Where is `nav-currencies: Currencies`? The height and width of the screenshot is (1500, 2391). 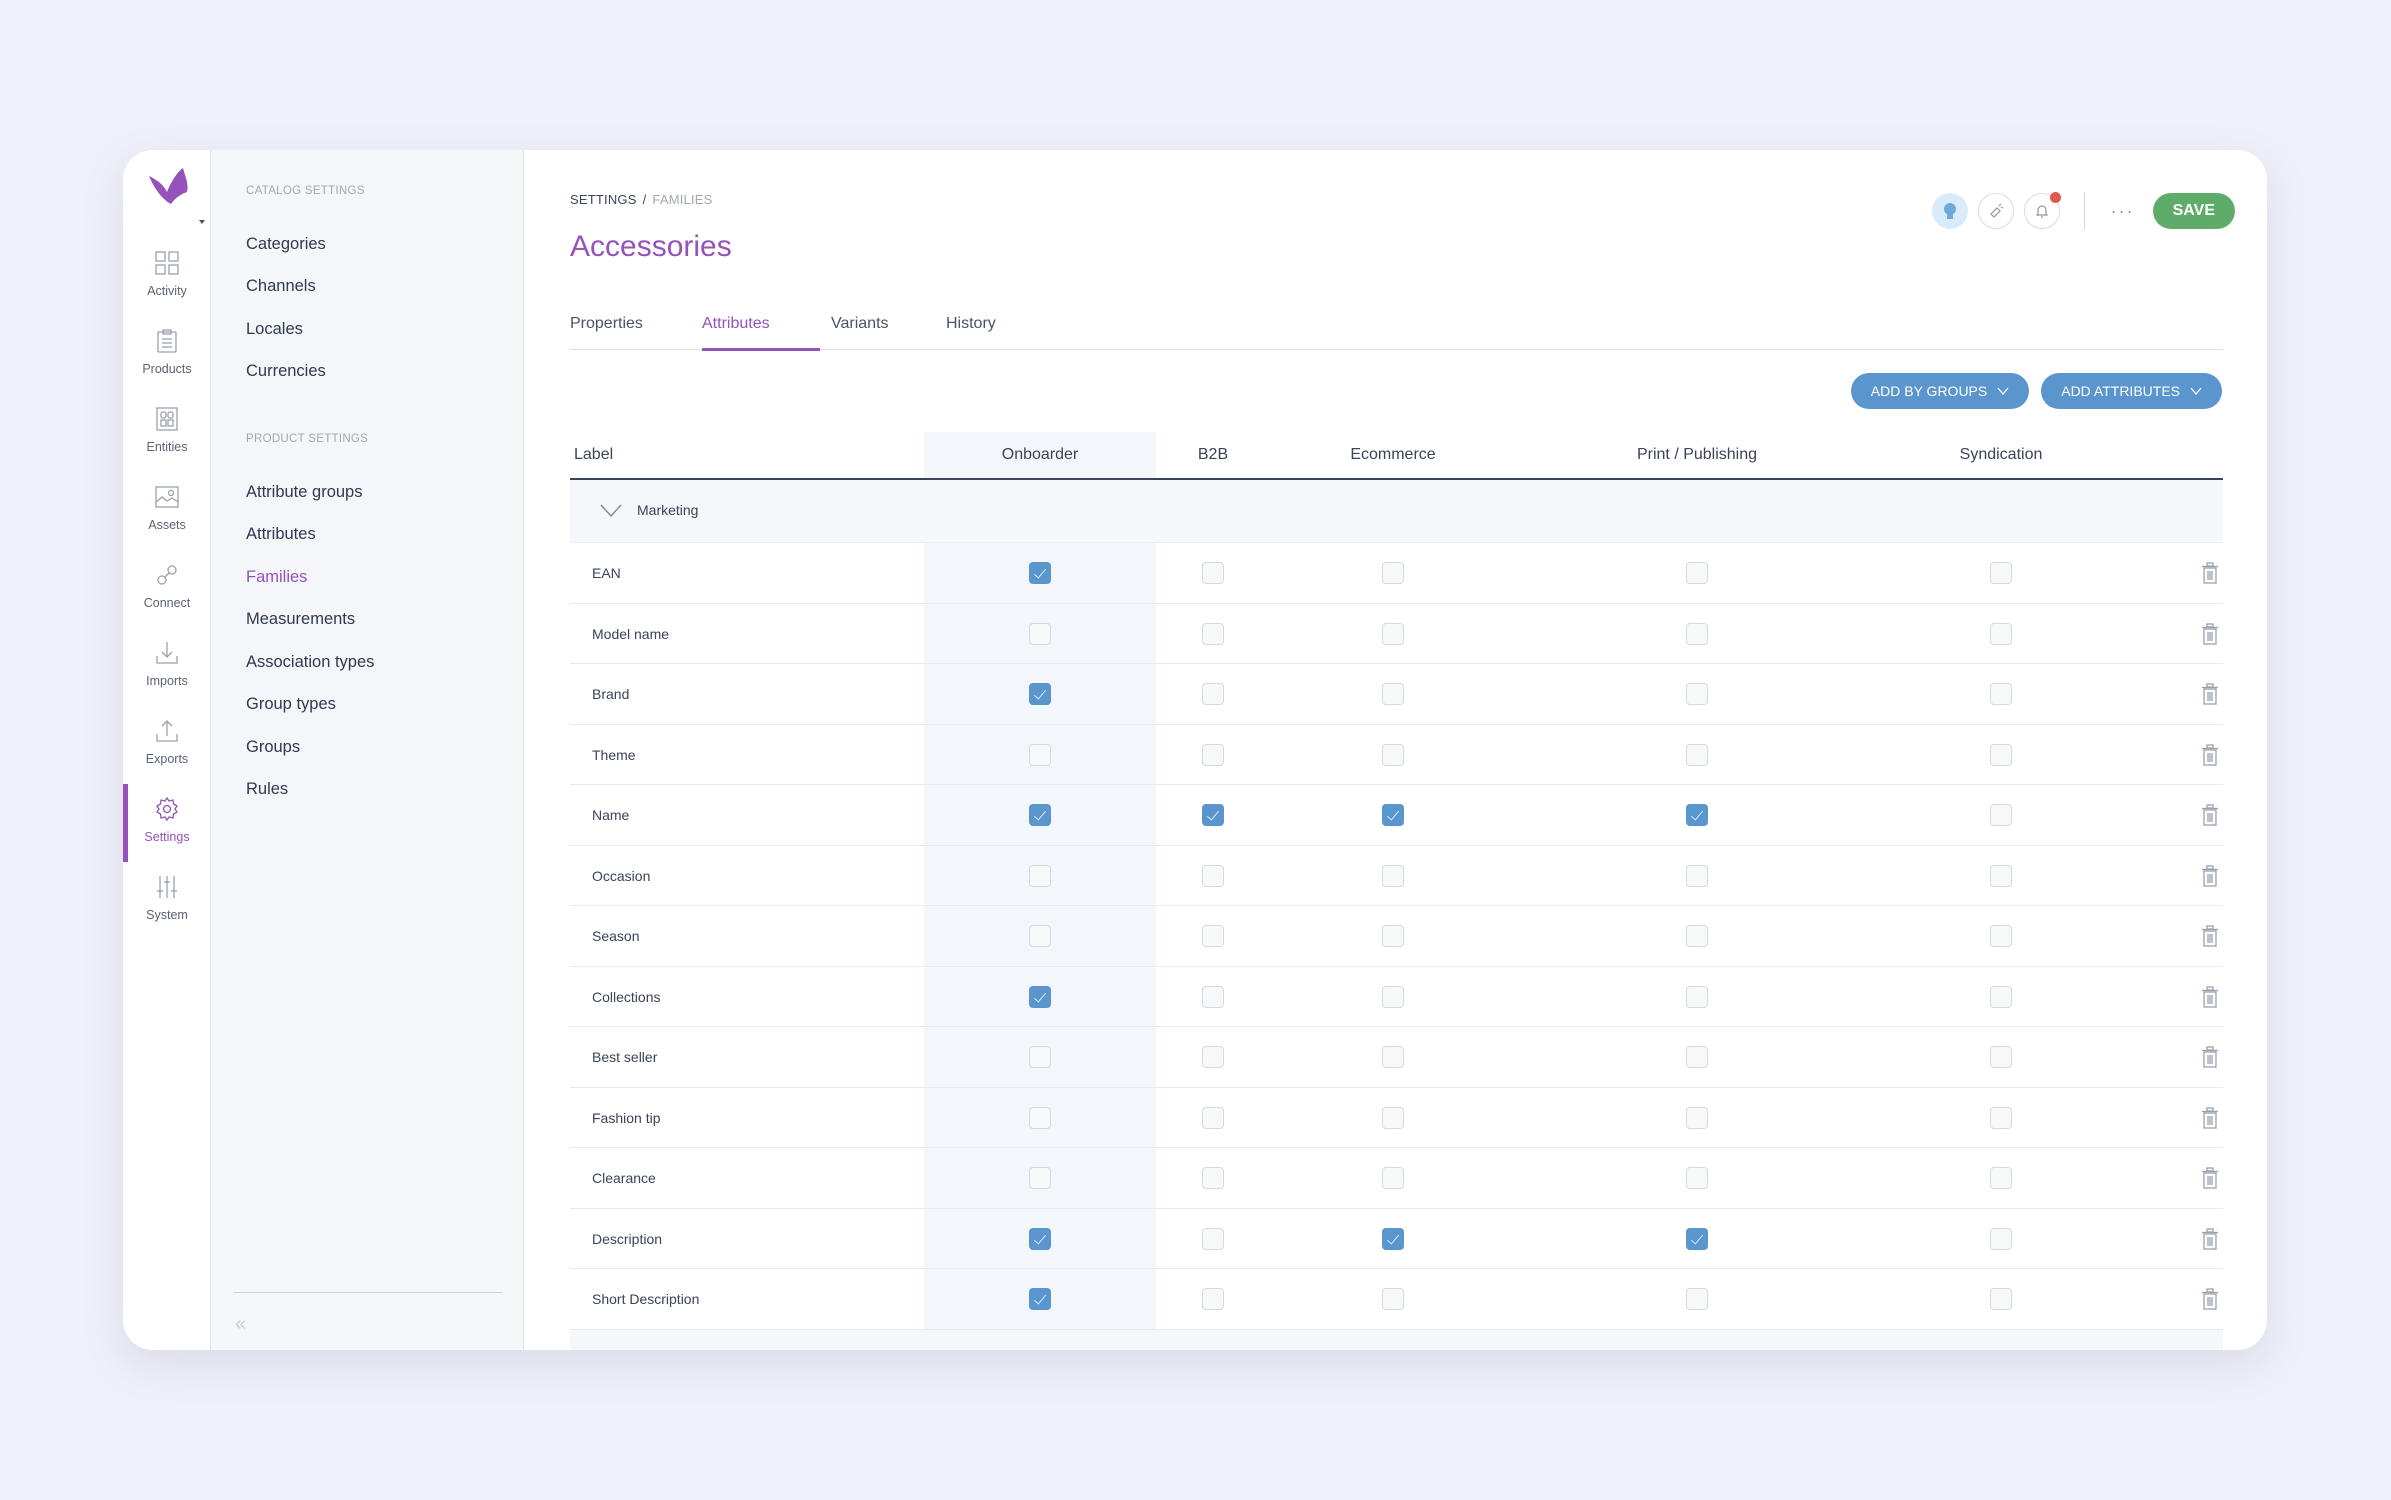
nav-currencies: Currencies is located at coordinates (286, 371).